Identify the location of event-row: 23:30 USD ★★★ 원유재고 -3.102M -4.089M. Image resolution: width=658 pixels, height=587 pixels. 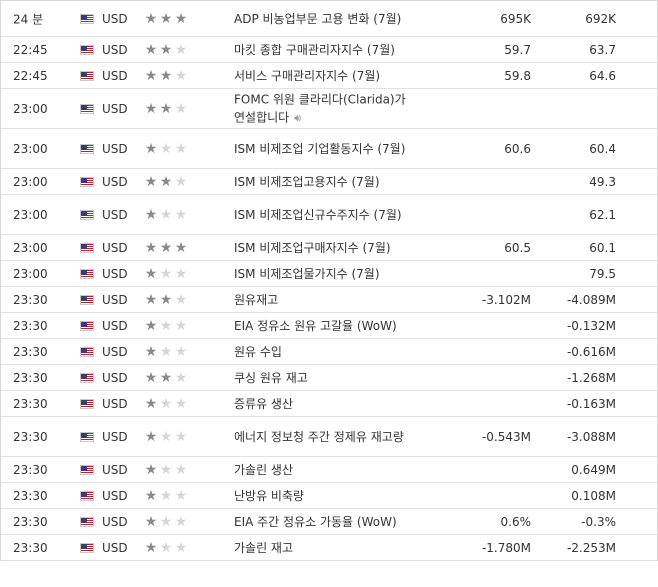
(329, 300).